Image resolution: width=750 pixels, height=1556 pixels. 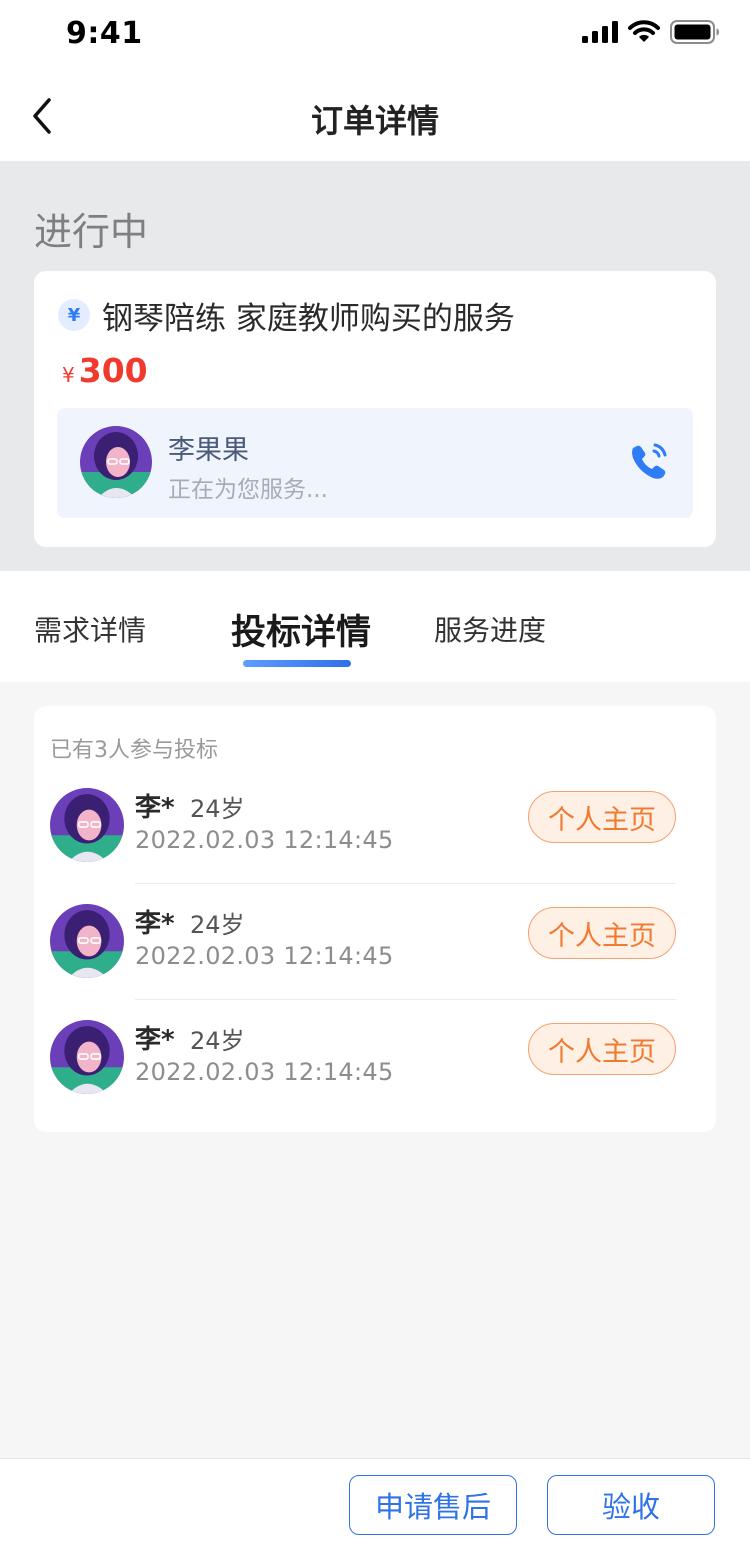 What do you see at coordinates (134, 750) in the screenshot?
I see `bids-count: 已有3人参与投标` at bounding box center [134, 750].